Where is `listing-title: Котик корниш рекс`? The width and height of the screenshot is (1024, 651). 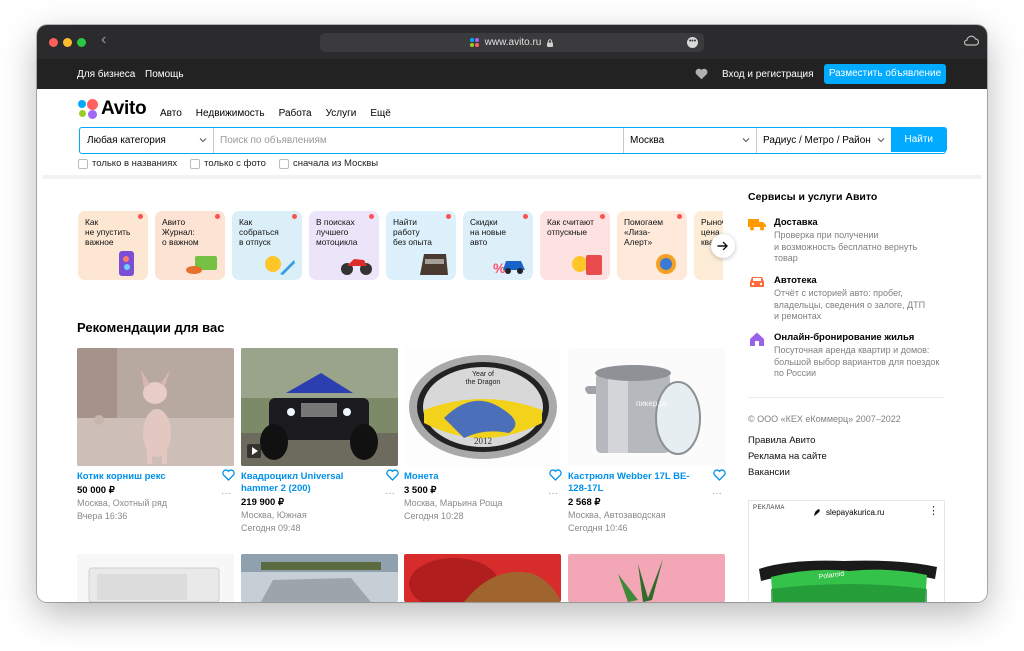
listing-title: Котик корниш рекс is located at coordinates (145, 477).